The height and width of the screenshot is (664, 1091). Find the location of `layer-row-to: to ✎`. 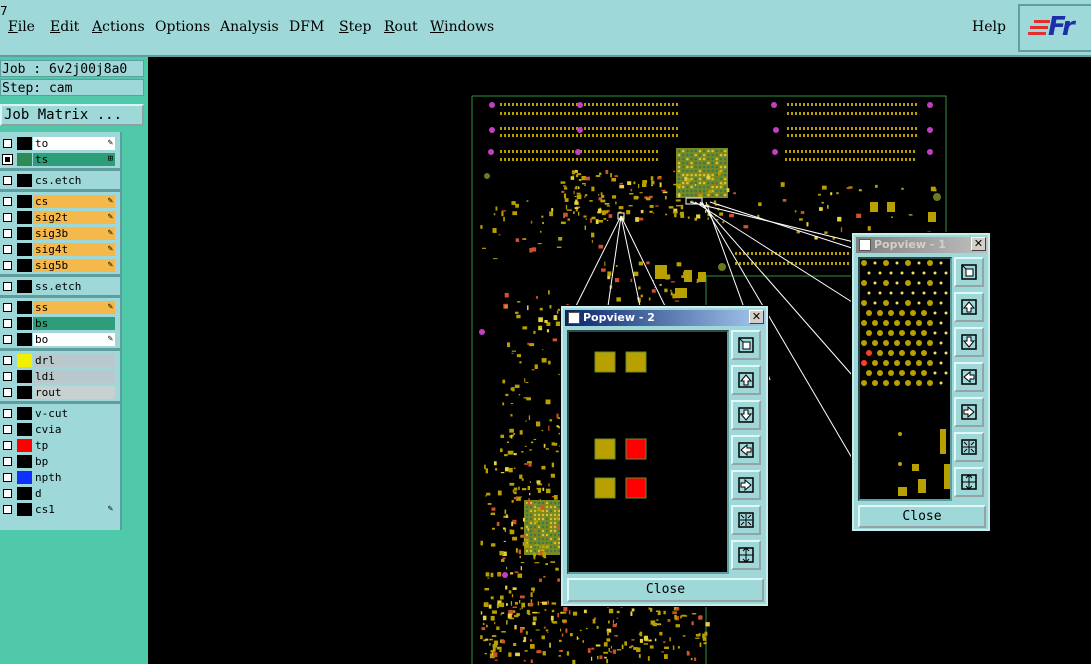

layer-row-to: to ✎ is located at coordinates (59, 143).